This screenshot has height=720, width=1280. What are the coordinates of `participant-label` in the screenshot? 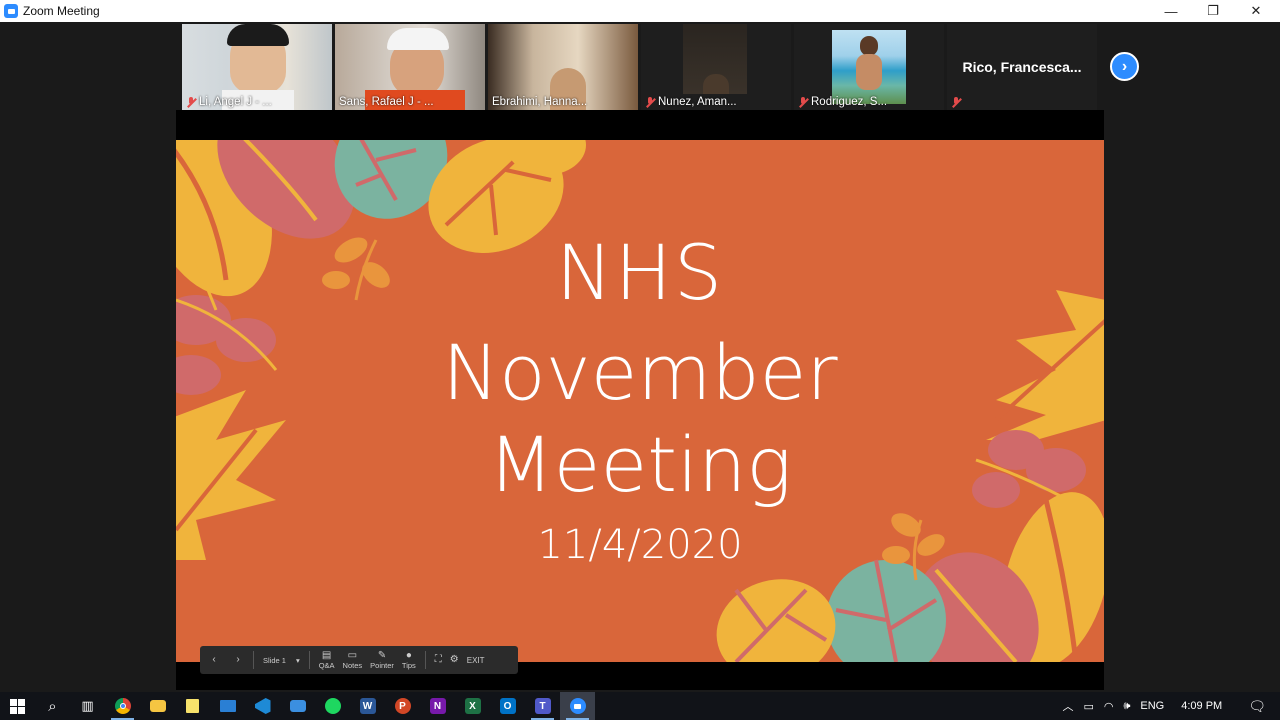 It's located at (956, 102).